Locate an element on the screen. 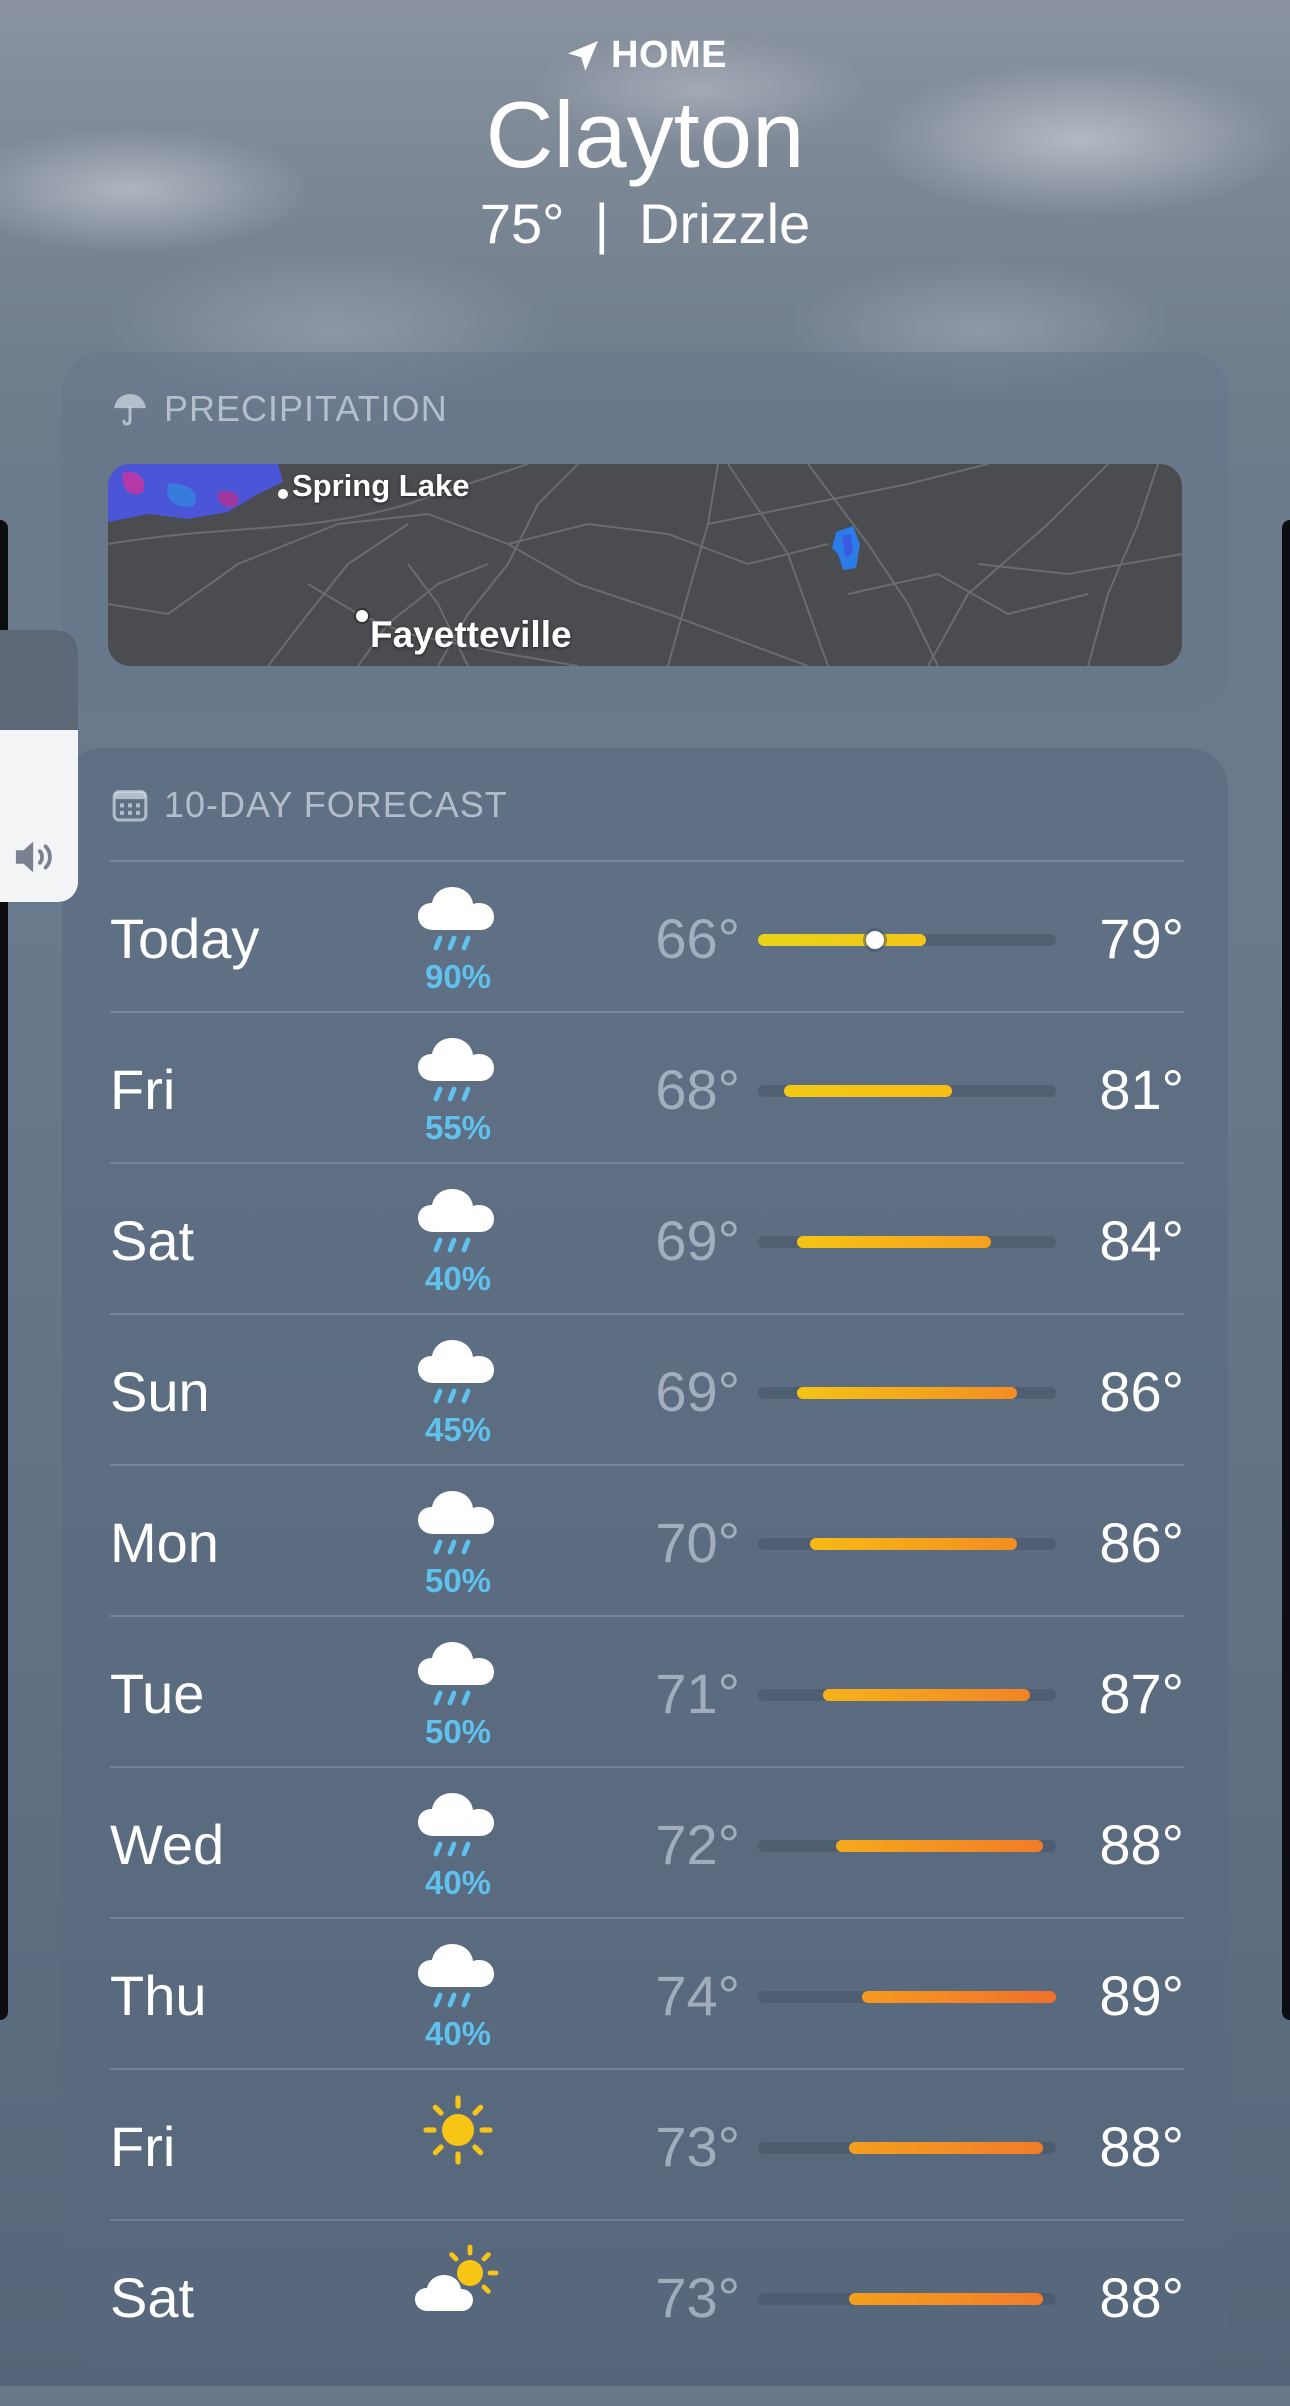 The width and height of the screenshot is (1290, 2406). precip-chance: 90% is located at coordinates (458, 976).